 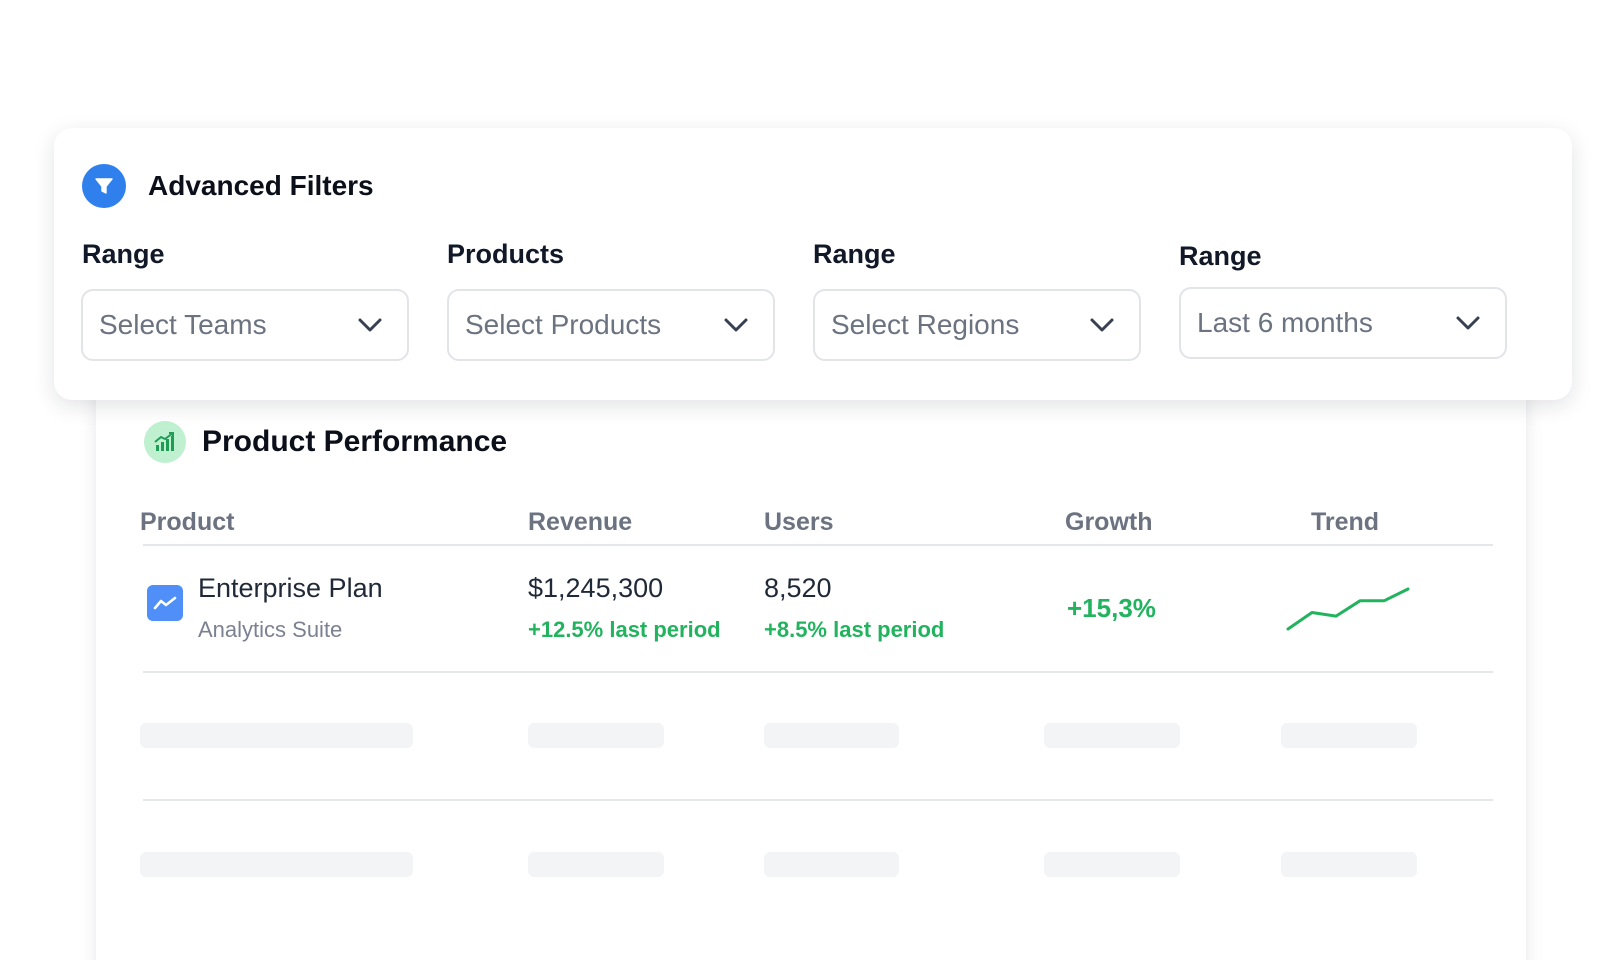 I want to click on trend-sparkline, so click(x=1348, y=609).